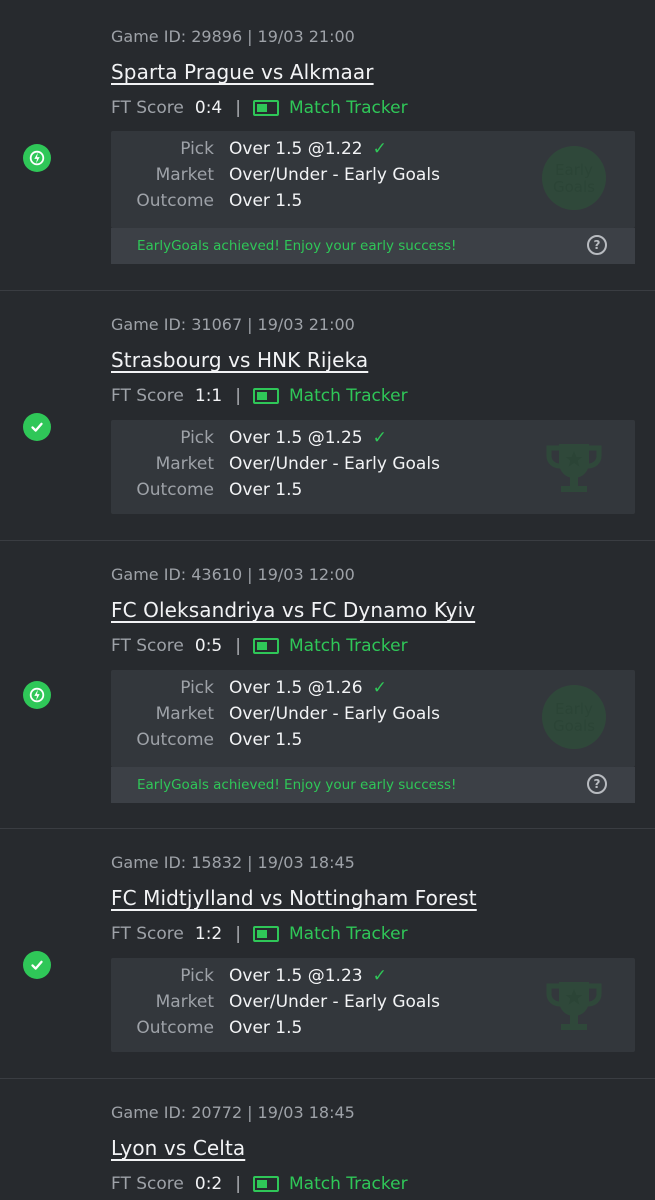 The height and width of the screenshot is (1200, 655). I want to click on ft-score-value: 0:2, so click(208, 1184).